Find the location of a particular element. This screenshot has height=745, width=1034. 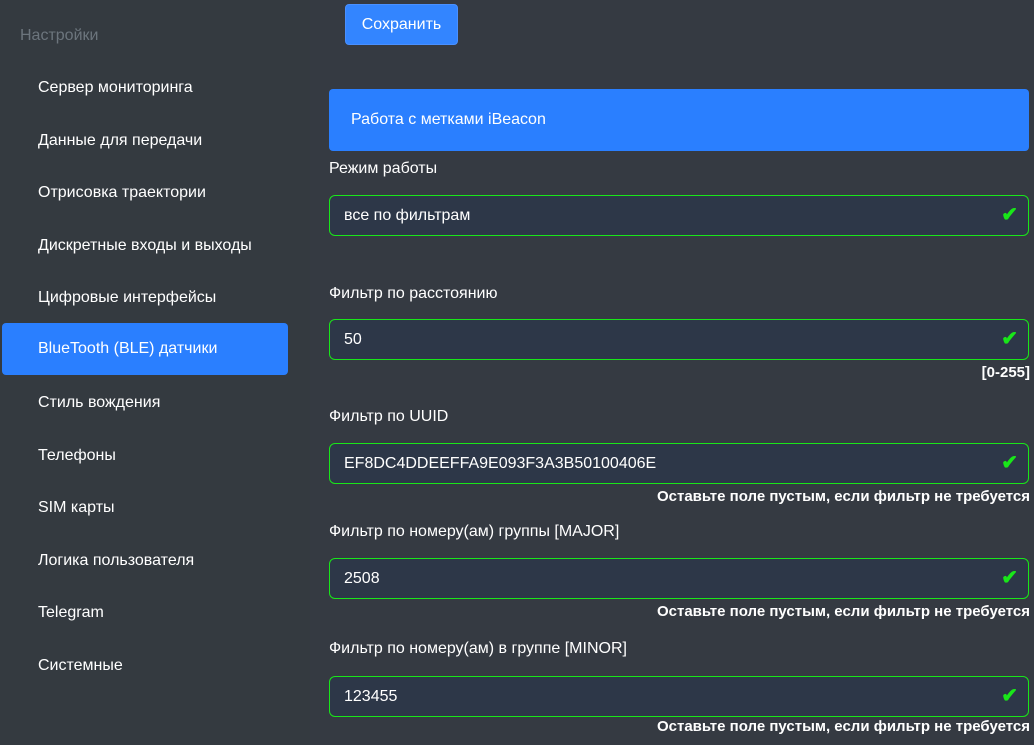

sidebar-item-monitoring-server: Сервер мониторинга is located at coordinates (145, 88).